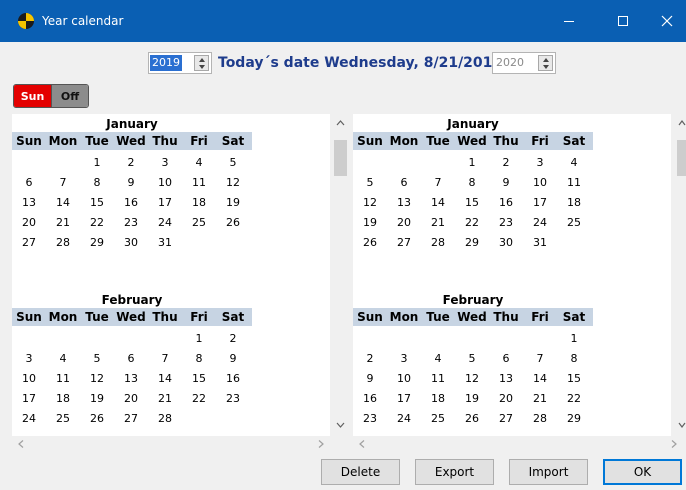 The height and width of the screenshot is (490, 686). What do you see at coordinates (69, 96) in the screenshot?
I see `sun-toggle-off: Off` at bounding box center [69, 96].